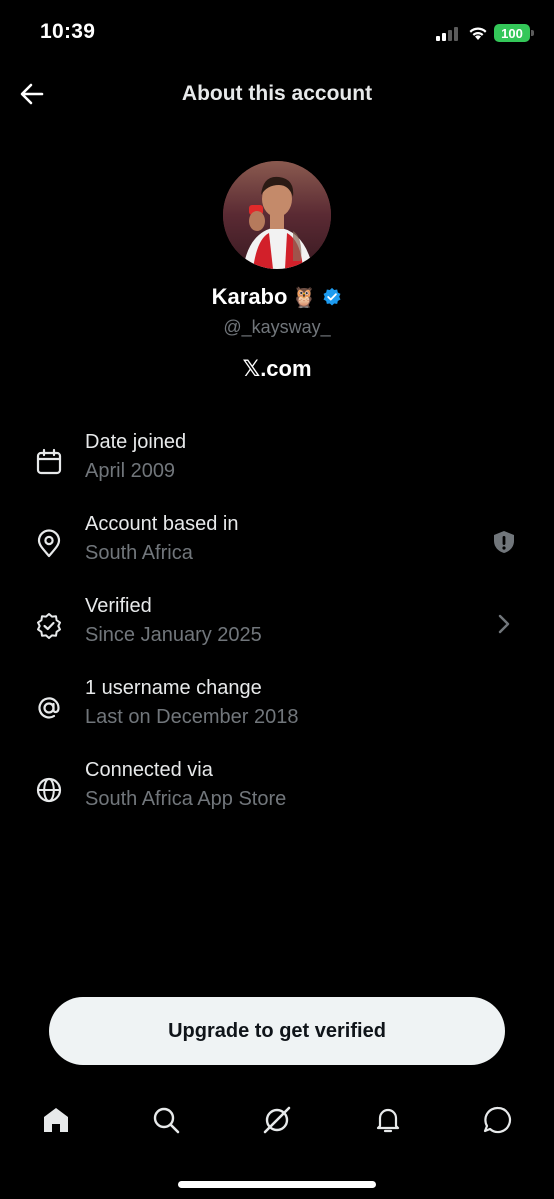 The image size is (554, 1199). What do you see at coordinates (286, 368) in the screenshot?
I see `platform-suffix: .com` at bounding box center [286, 368].